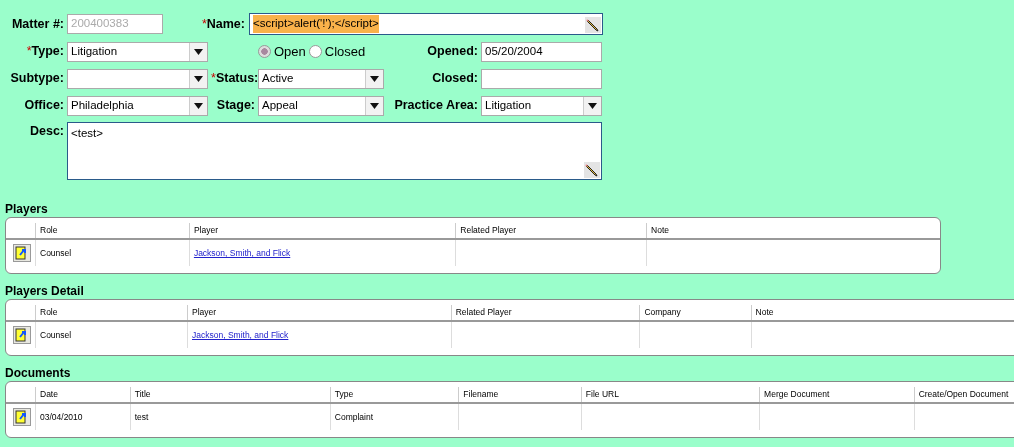 This screenshot has width=1014, height=447. I want to click on field-label: Stage:, so click(235, 105).